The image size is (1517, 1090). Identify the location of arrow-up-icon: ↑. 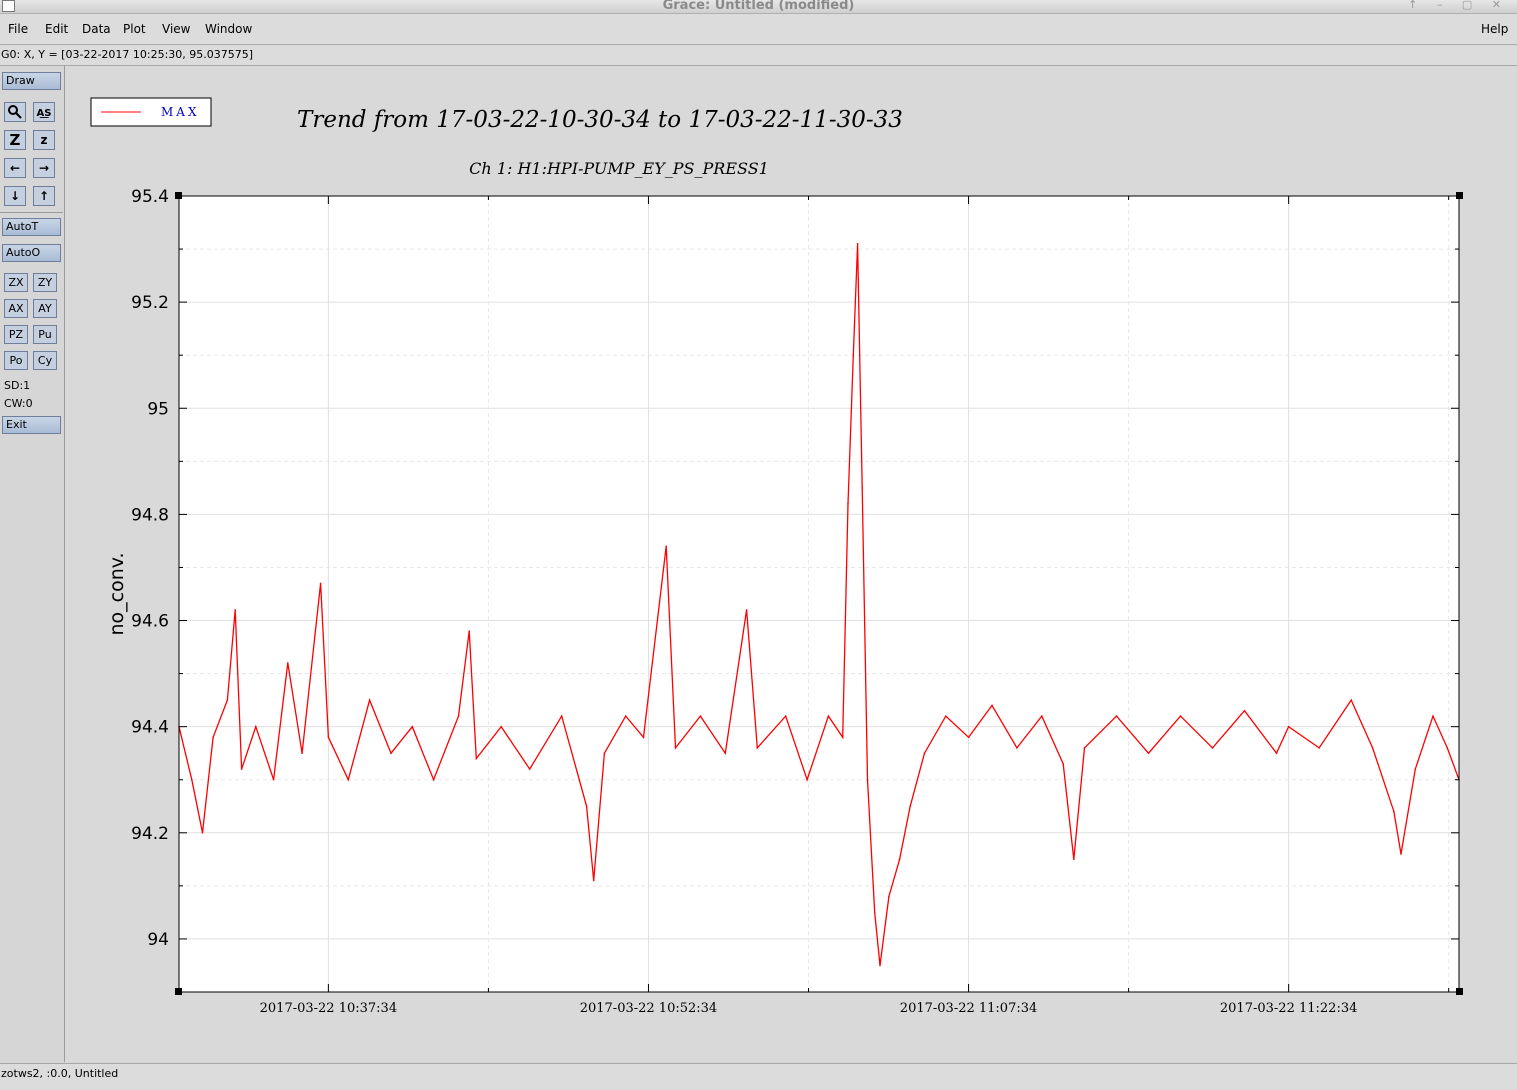
(44, 196).